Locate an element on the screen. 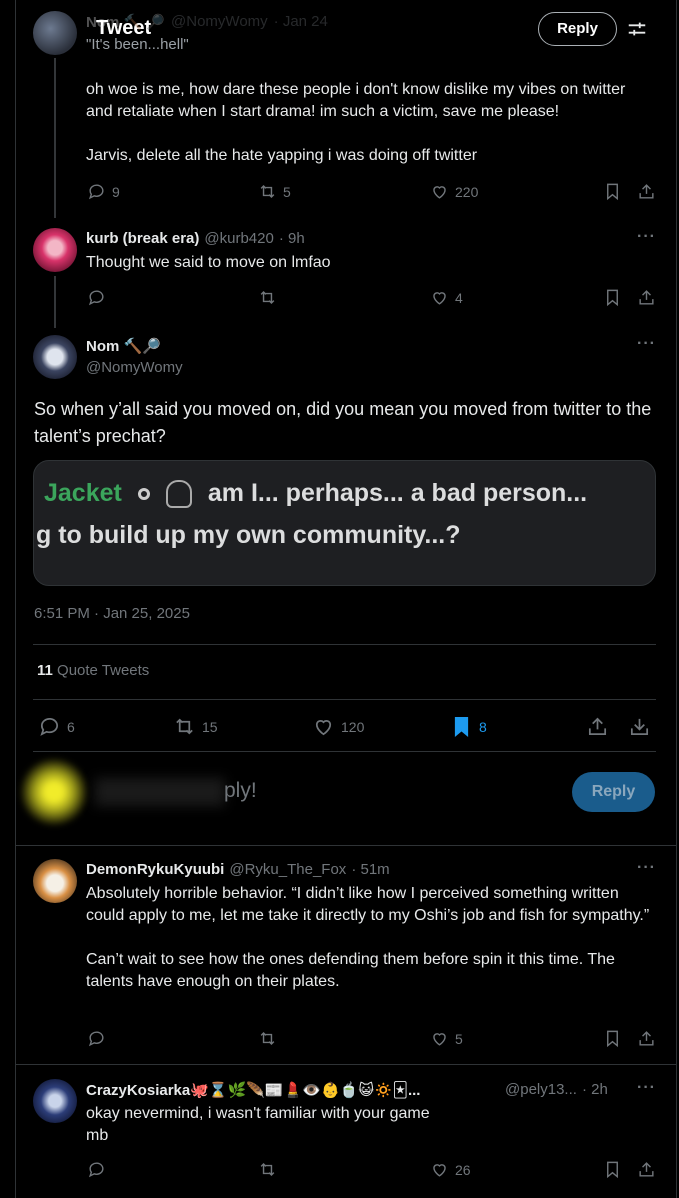 Image resolution: width=679 pixels, height=1198 pixels. like-count: 5 is located at coordinates (459, 1038).